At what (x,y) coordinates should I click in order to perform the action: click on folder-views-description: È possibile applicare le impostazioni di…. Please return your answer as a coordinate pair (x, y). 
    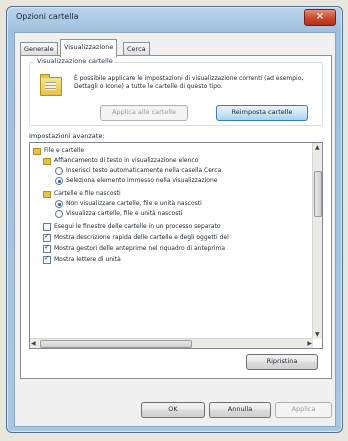
    Looking at the image, I should click on (189, 82).